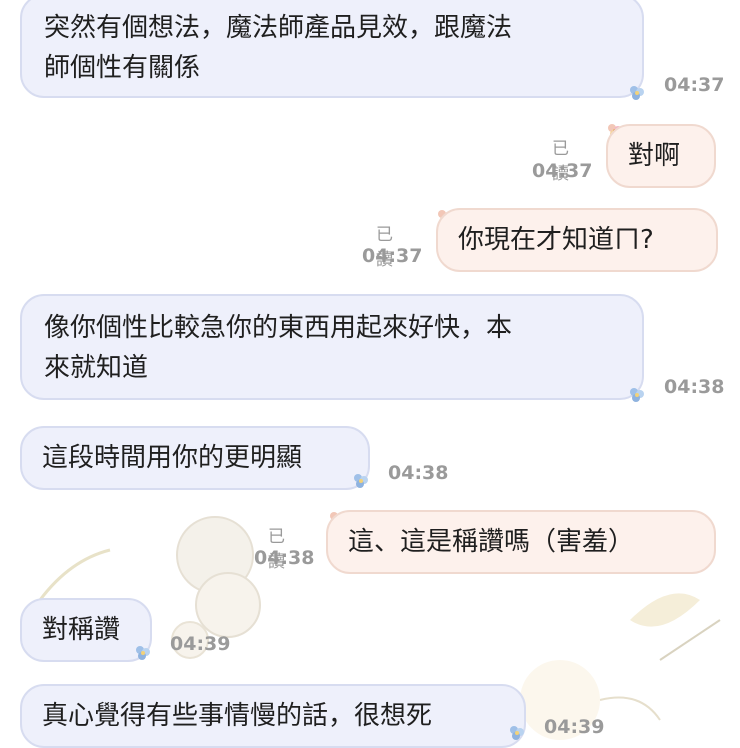 Image resolution: width=740 pixels, height=748 pixels. What do you see at coordinates (556, 240) in the screenshot?
I see `message-line: 你現在才知道ㄇ?` at bounding box center [556, 240].